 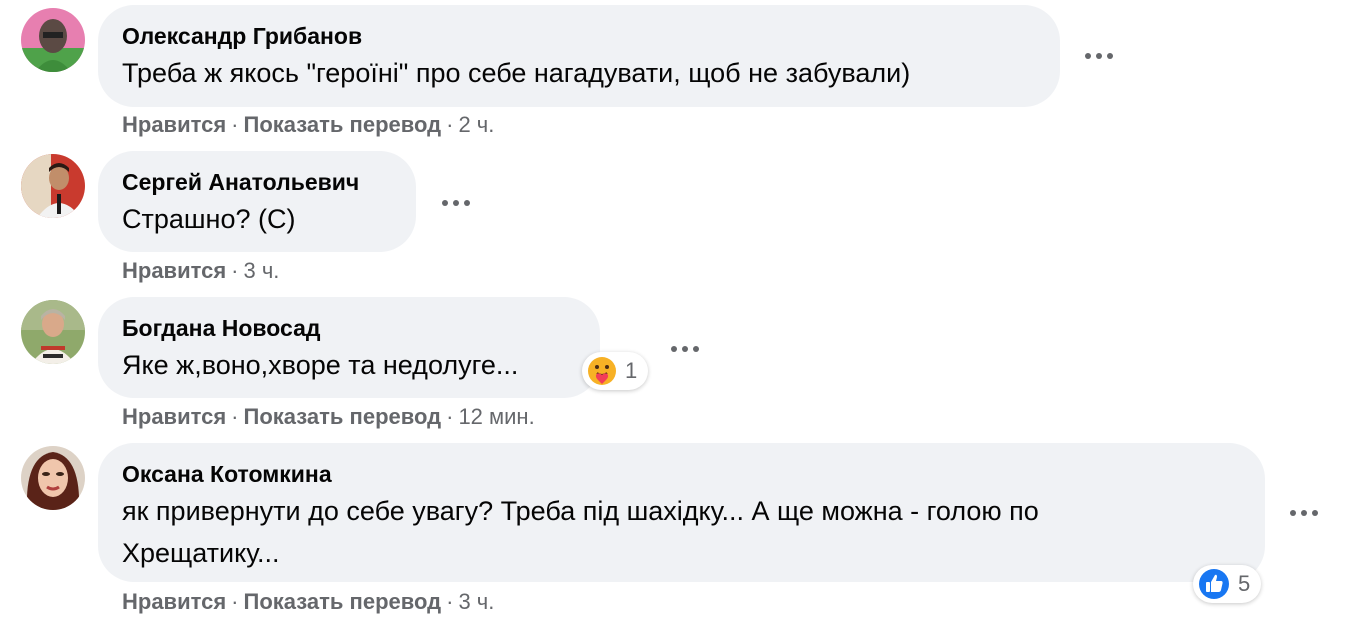 I want to click on comment-author: Олександр Грибанов, so click(x=578, y=36).